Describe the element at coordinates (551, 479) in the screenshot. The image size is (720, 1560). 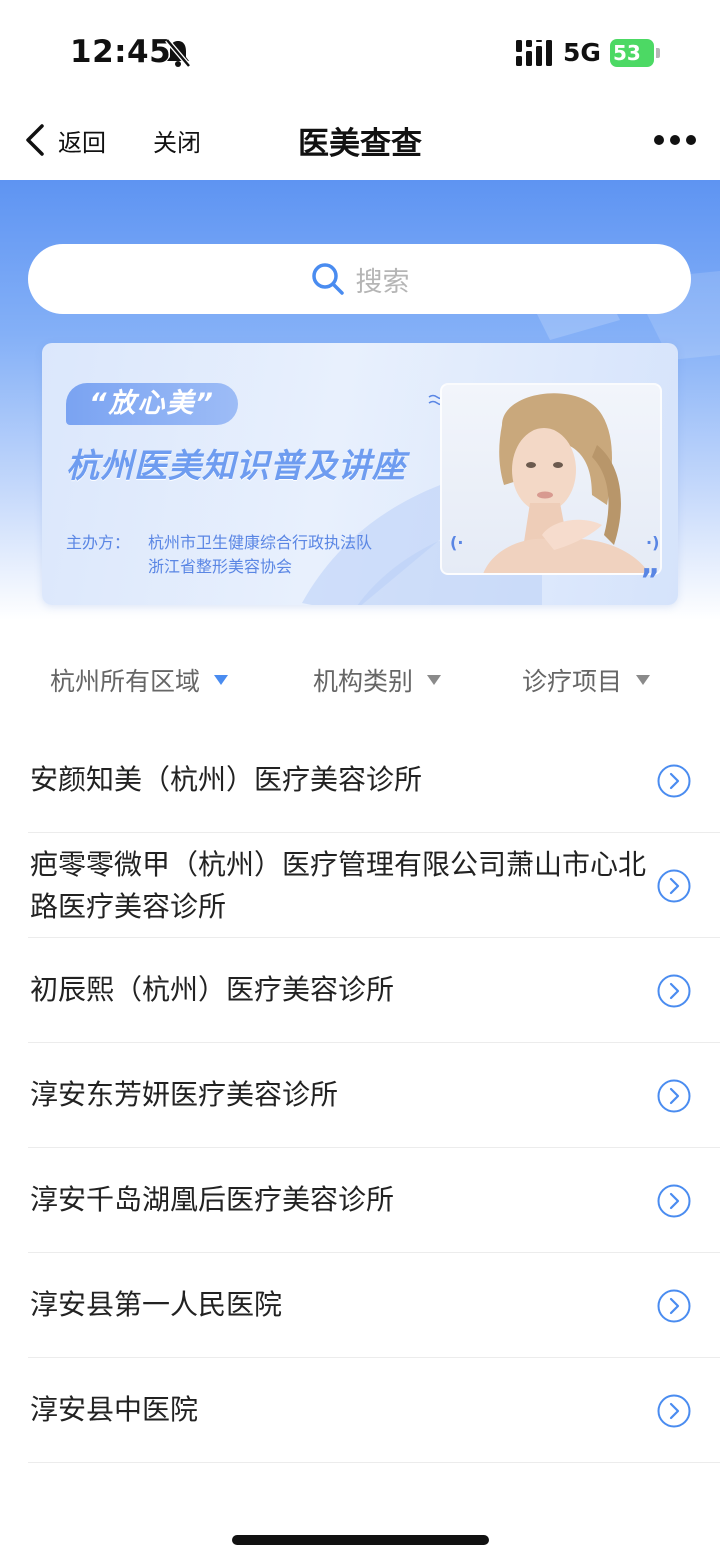
I see `model-portrait-image` at that location.